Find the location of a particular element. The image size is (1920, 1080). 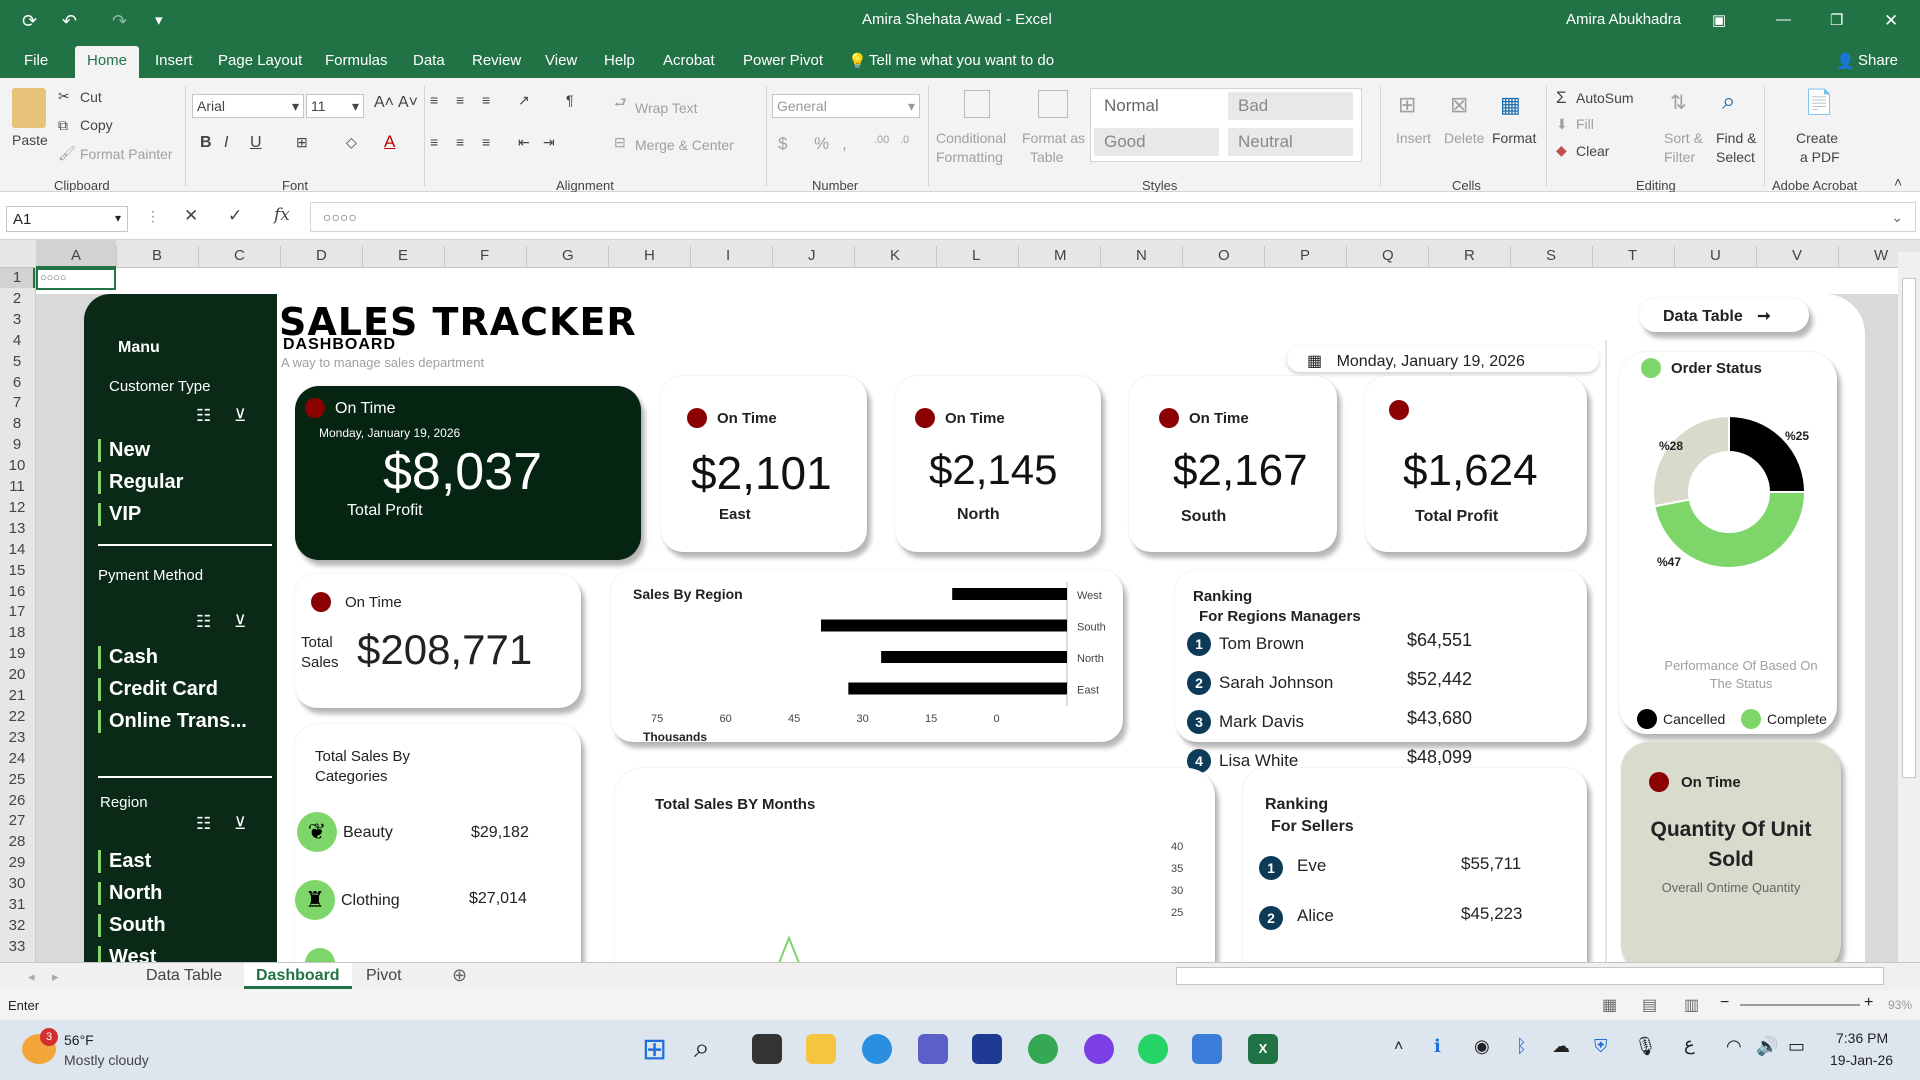

column-header: W is located at coordinates (1881, 255).